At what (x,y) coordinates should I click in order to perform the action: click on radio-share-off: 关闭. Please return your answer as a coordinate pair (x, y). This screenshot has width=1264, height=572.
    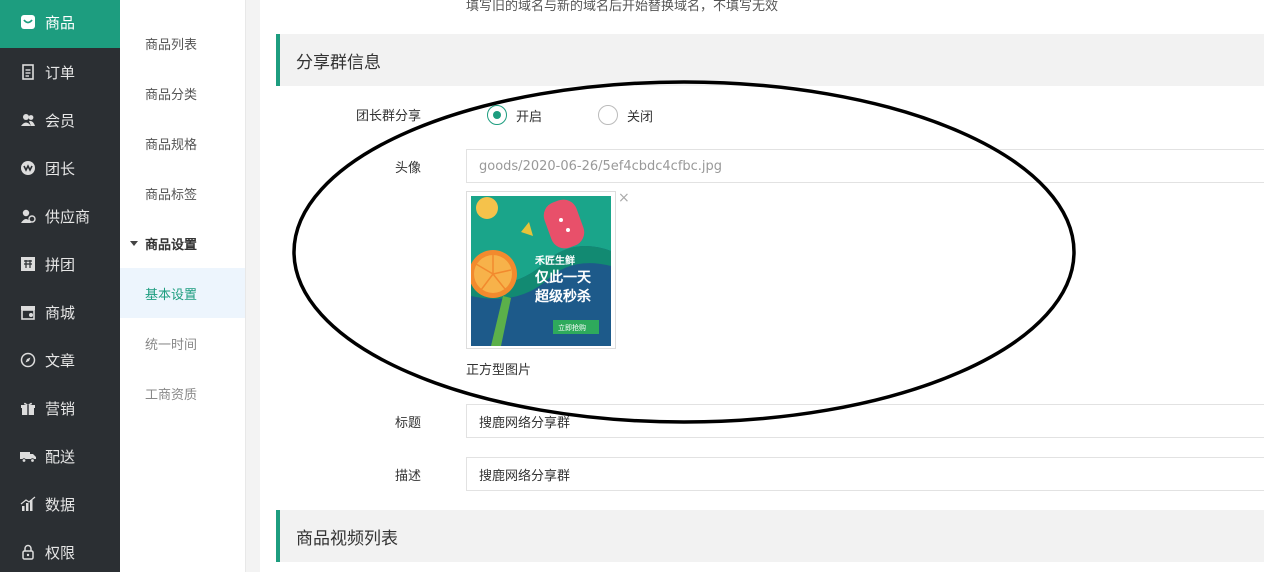
    Looking at the image, I should click on (625, 115).